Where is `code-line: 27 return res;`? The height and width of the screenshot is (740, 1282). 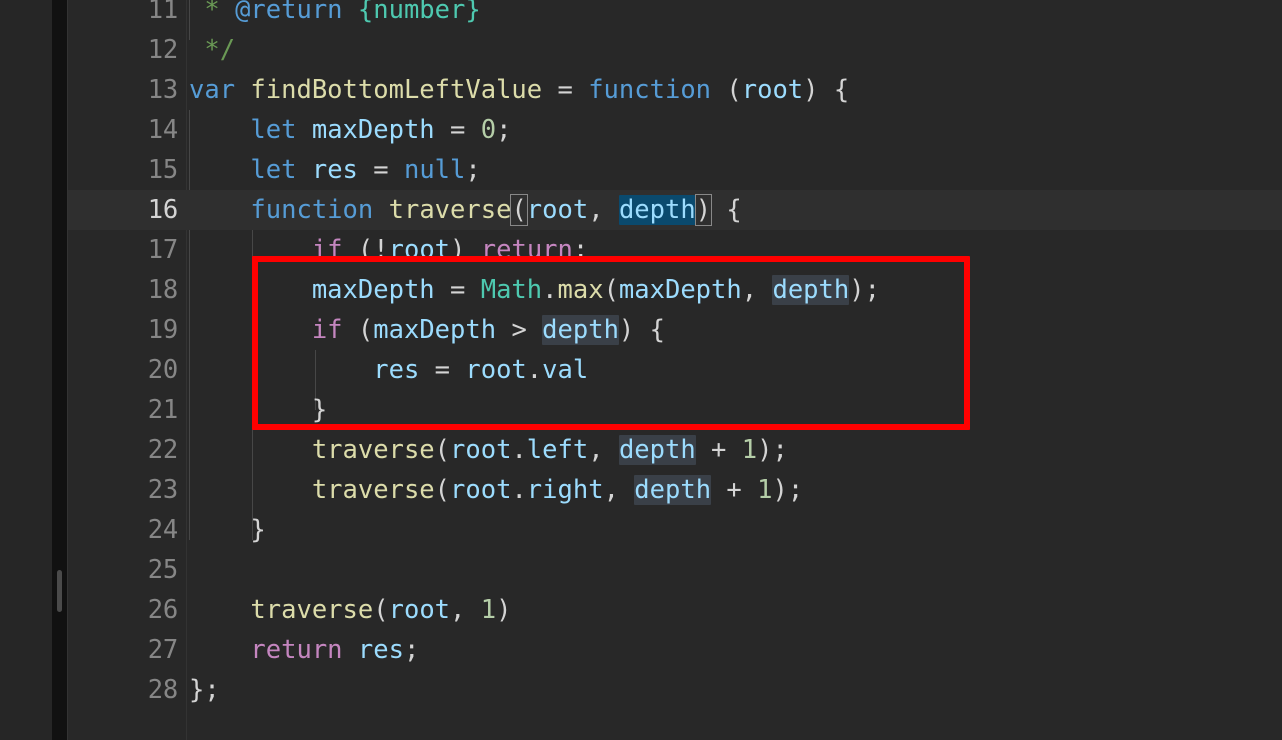
code-line: 27 return res; is located at coordinates (675, 650).